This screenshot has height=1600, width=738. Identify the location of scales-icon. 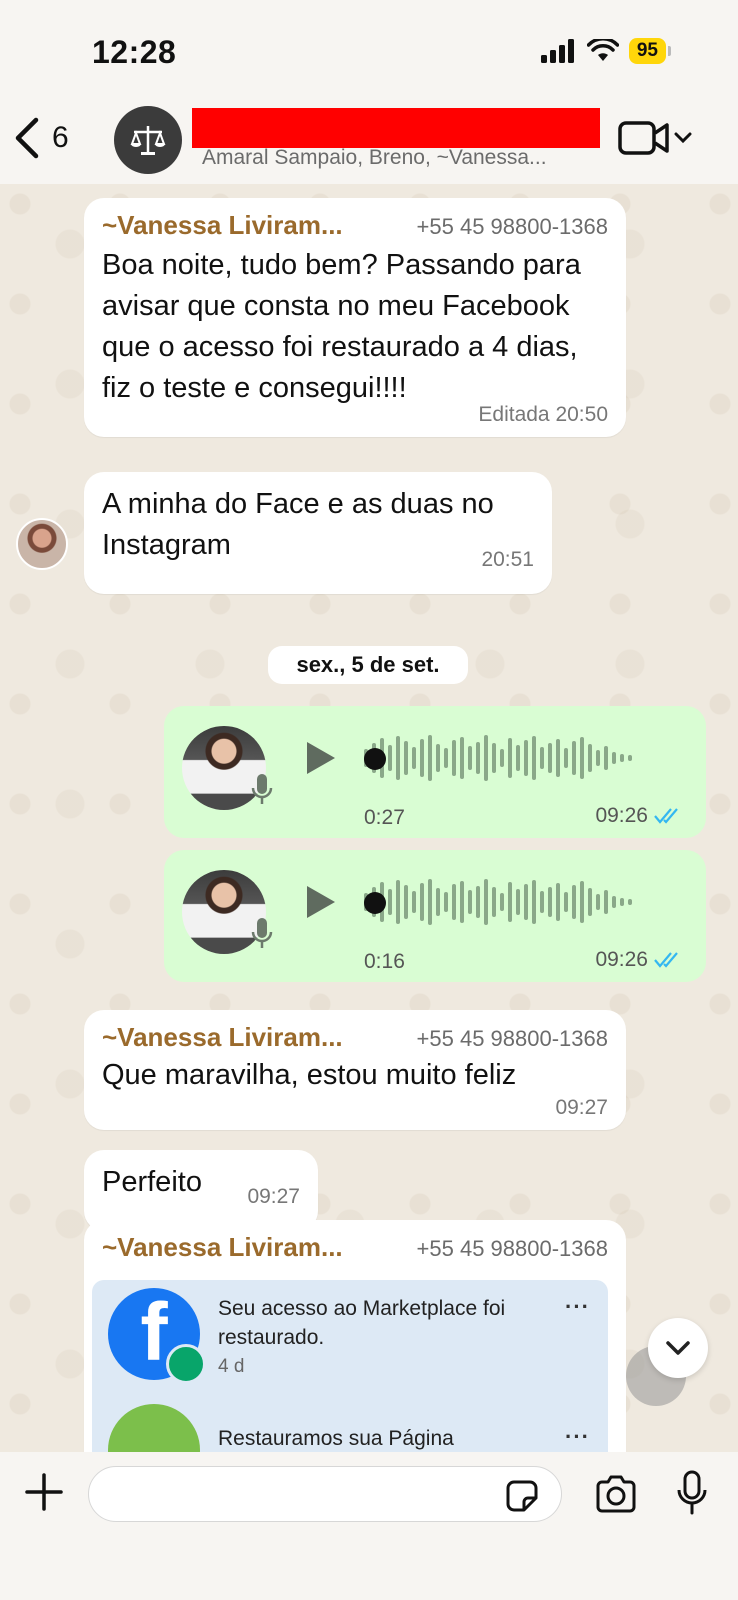
(148, 140).